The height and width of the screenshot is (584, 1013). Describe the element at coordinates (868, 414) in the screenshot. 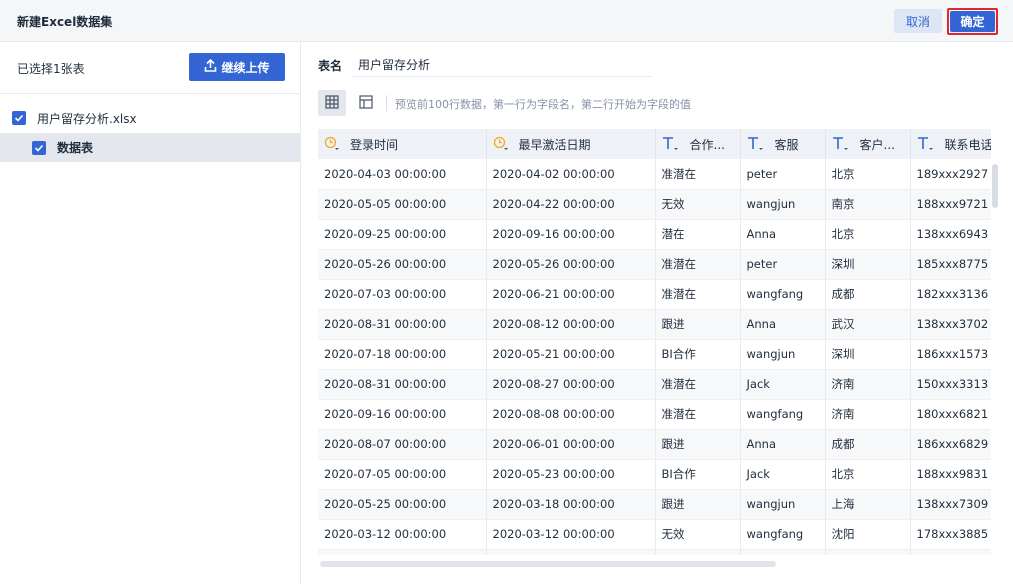

I see `table-cell: 济南` at that location.